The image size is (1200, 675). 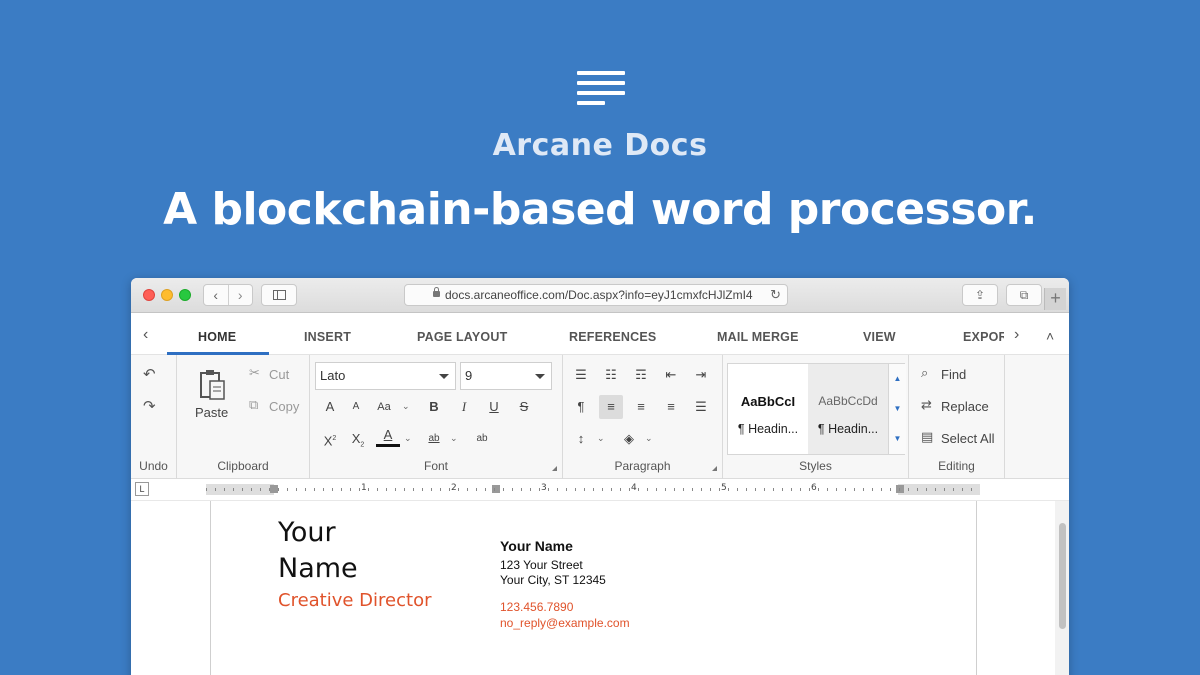 I want to click on undo-icon: ↶, so click(x=149, y=374).